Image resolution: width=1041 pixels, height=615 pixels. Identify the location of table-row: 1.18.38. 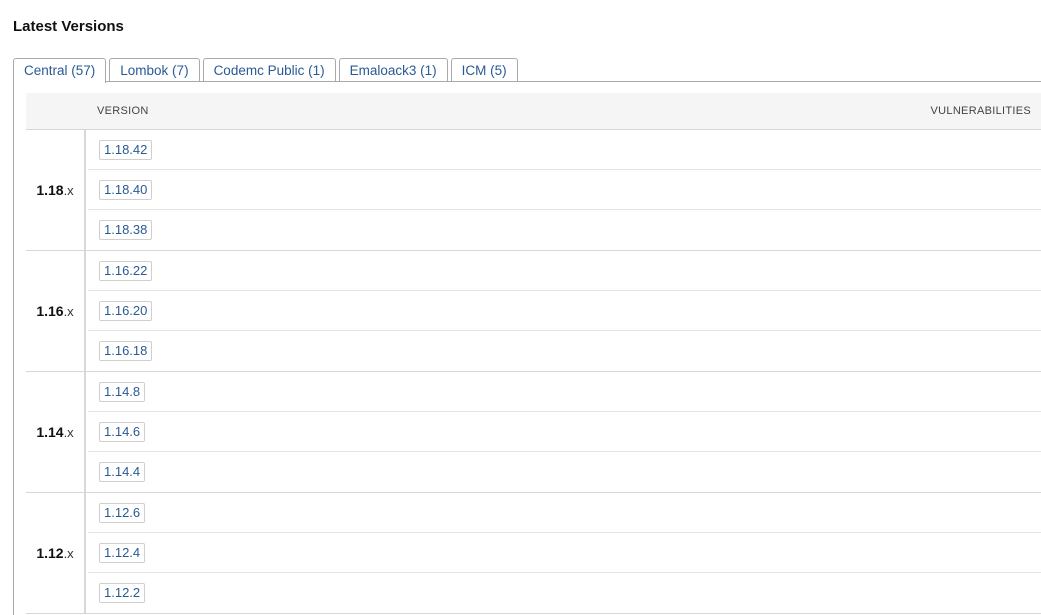
(564, 230).